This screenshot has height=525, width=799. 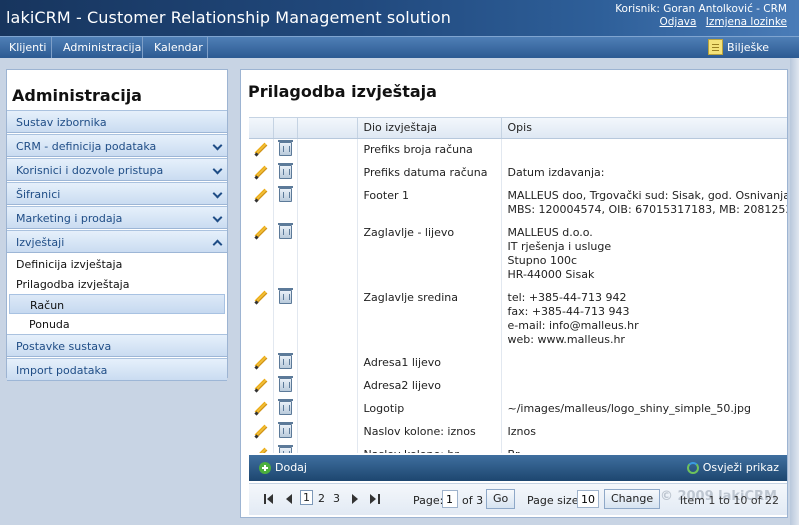 I want to click on first-page-icon, so click(x=269, y=499).